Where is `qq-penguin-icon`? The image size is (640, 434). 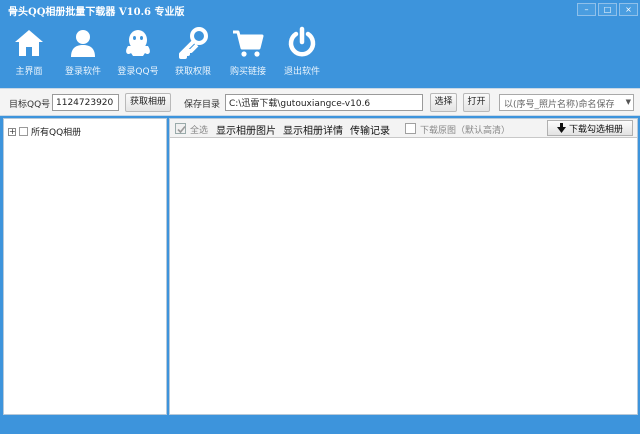 qq-penguin-icon is located at coordinates (138, 43).